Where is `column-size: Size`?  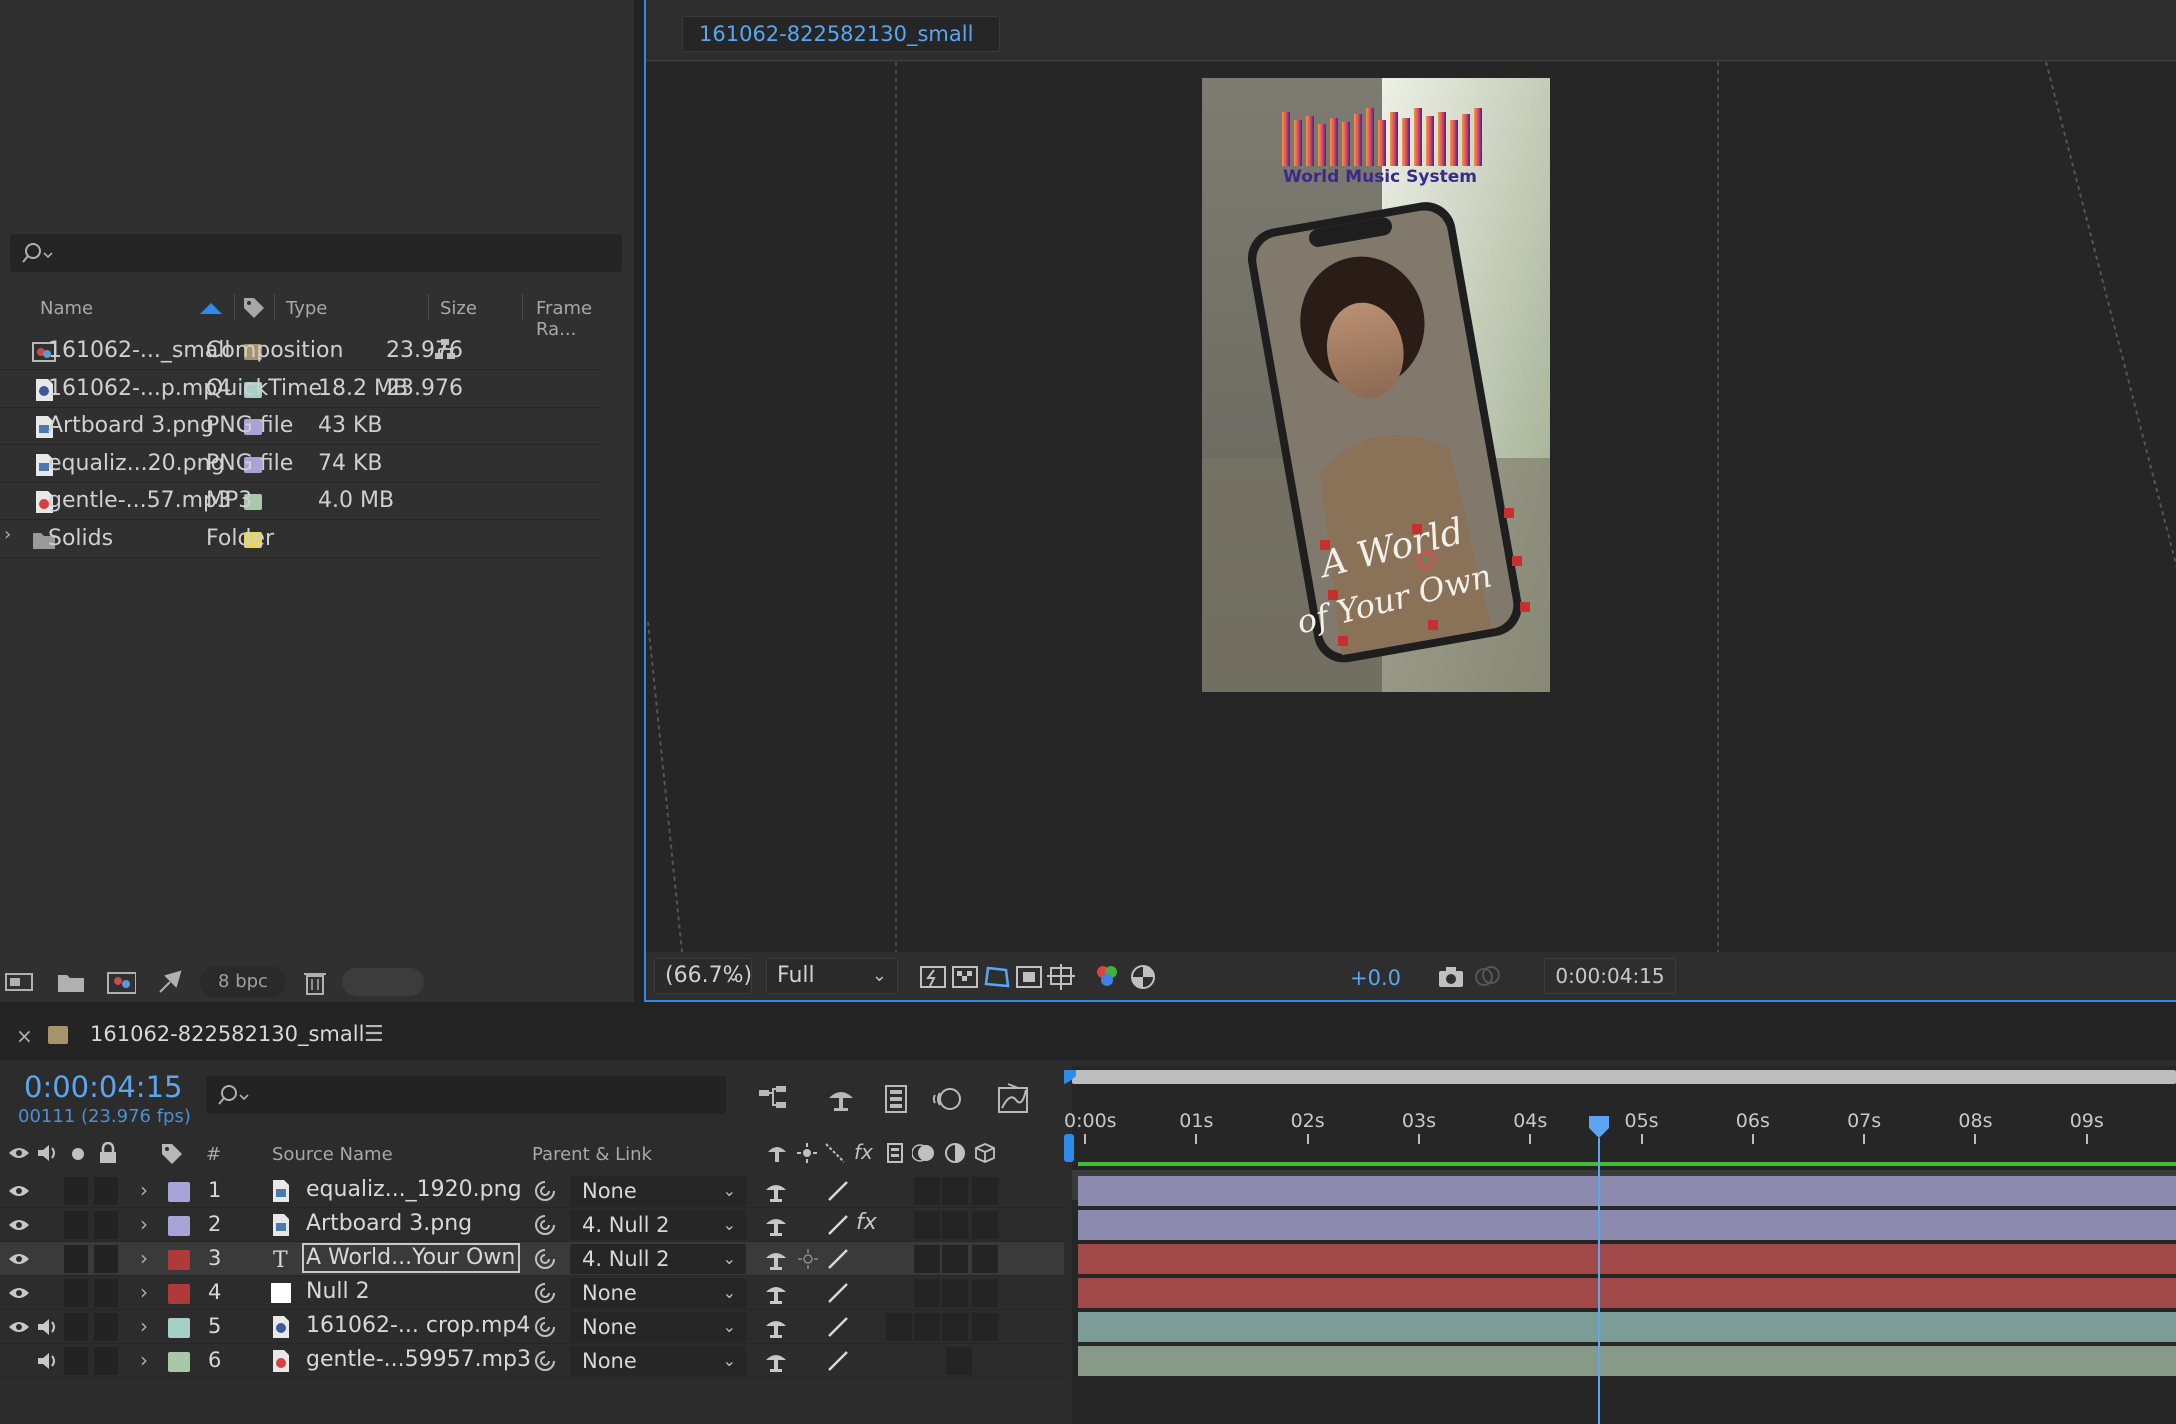 column-size: Size is located at coordinates (458, 308).